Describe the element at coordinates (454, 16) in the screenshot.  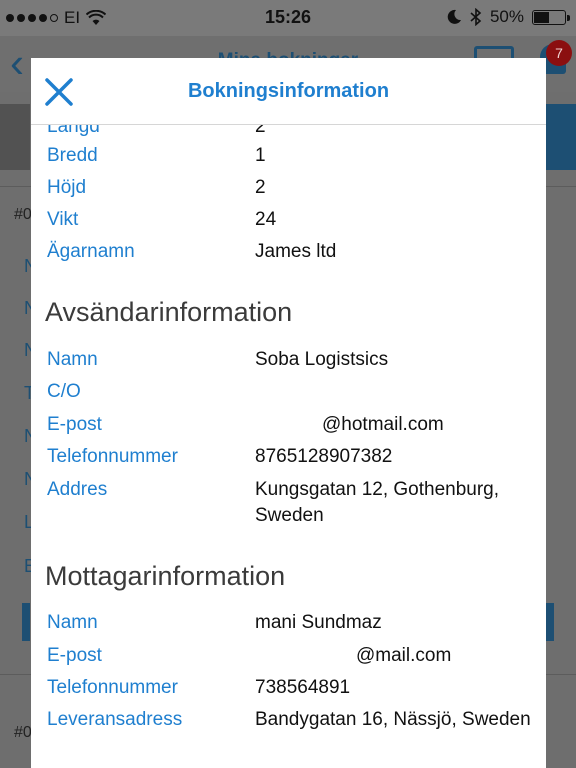
I see `moon-icon` at that location.